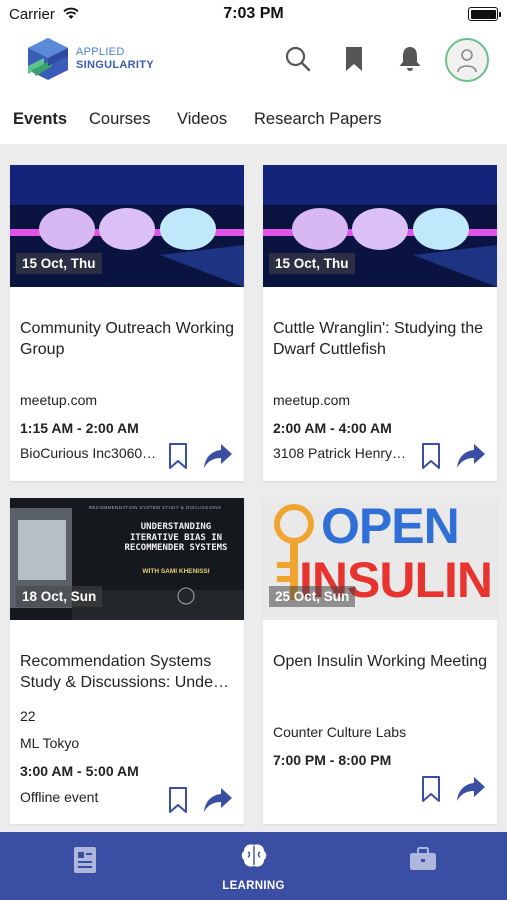  I want to click on tab-research-papers: Research Papers, so click(317, 119).